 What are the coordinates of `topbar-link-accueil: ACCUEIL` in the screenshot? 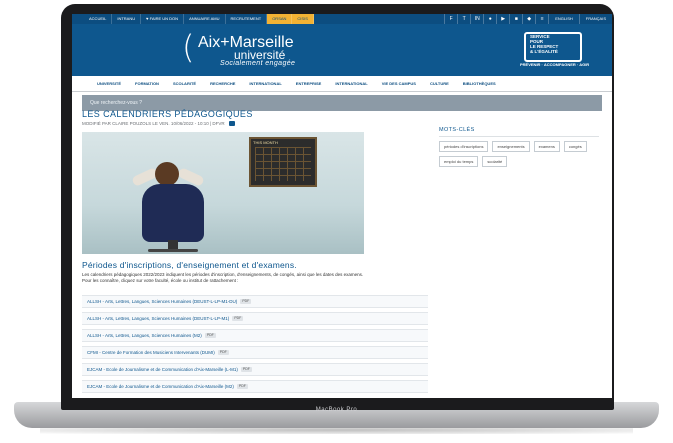 It's located at (98, 19).